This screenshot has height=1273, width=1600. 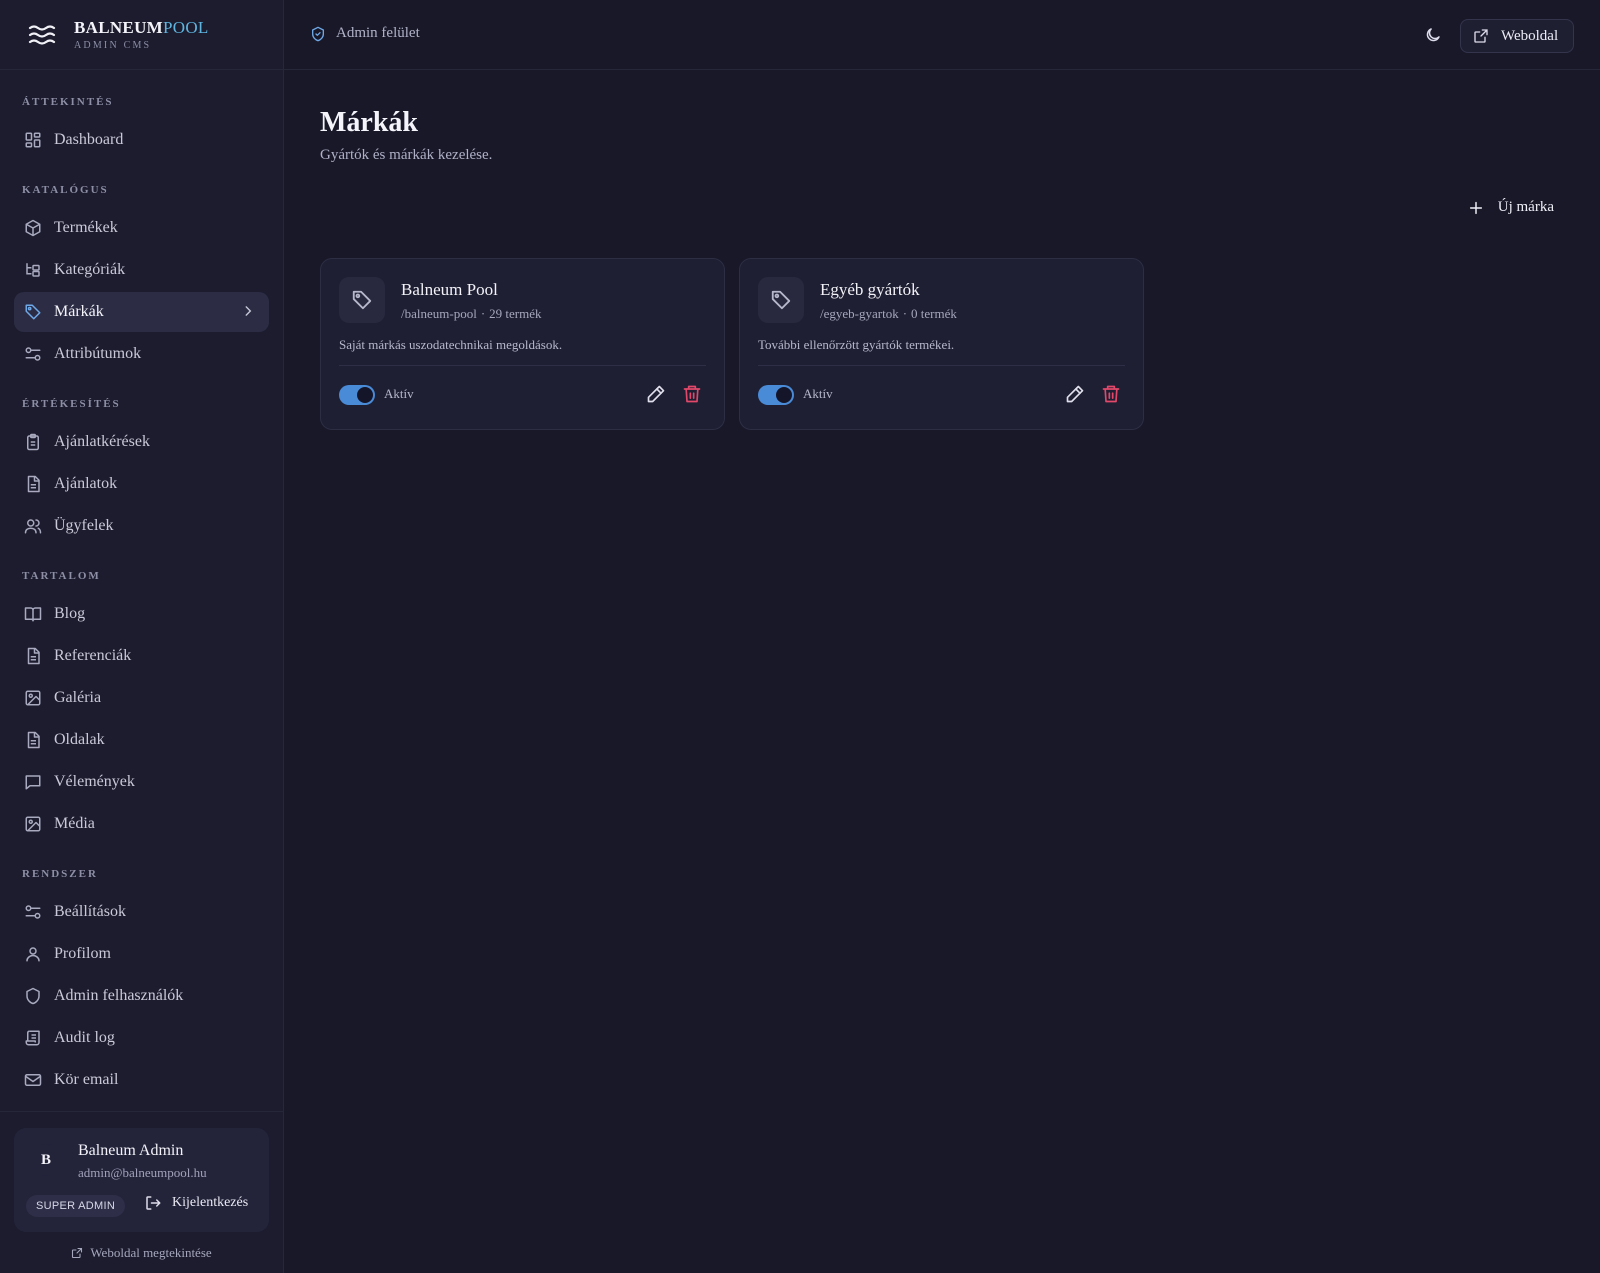 I want to click on brand-meta: /egyeb-gyartok · 0 termék, so click(x=888, y=314).